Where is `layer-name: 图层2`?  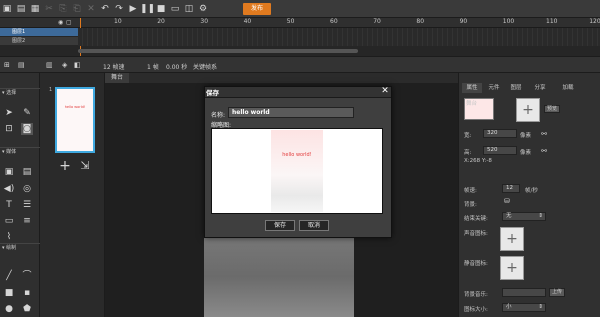 layer-name: 图层2 is located at coordinates (19, 41).